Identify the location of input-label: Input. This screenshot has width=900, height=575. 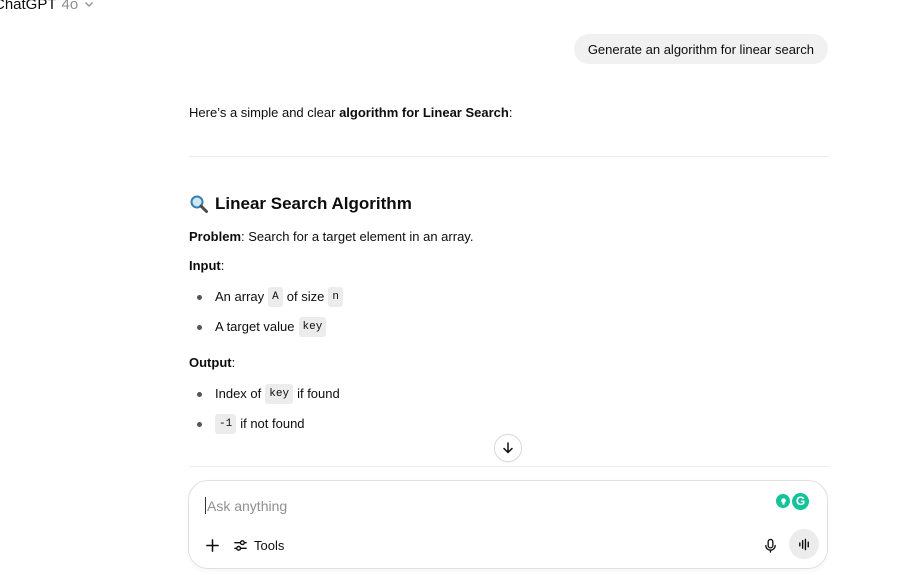
(205, 265).